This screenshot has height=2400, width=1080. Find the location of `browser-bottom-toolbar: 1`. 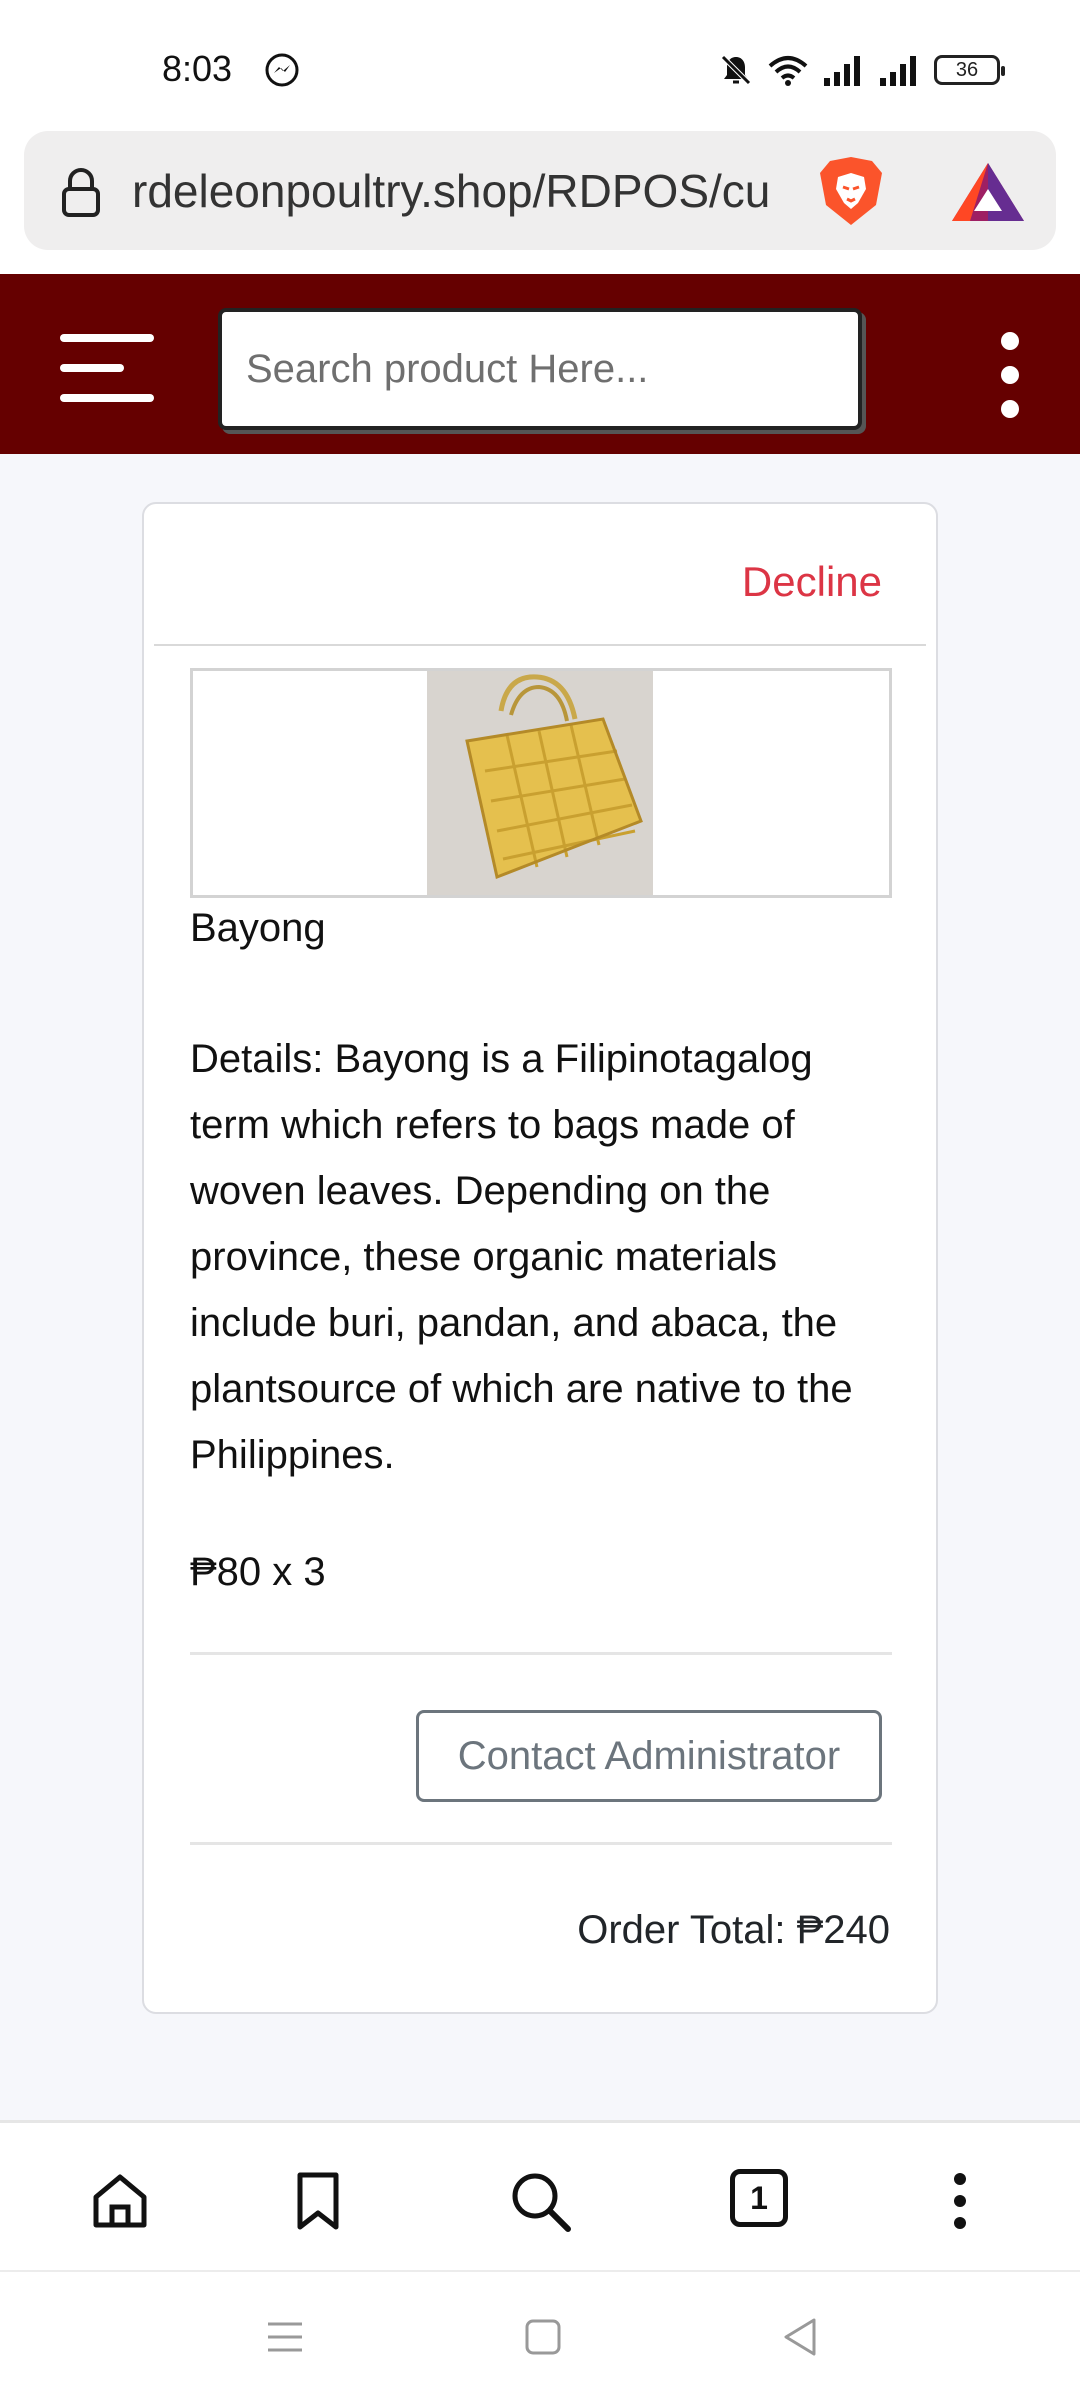

browser-bottom-toolbar: 1 is located at coordinates (540, 2195).